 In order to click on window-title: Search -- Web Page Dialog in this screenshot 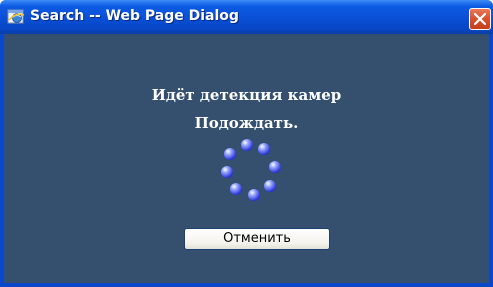, I will do `click(134, 16)`.